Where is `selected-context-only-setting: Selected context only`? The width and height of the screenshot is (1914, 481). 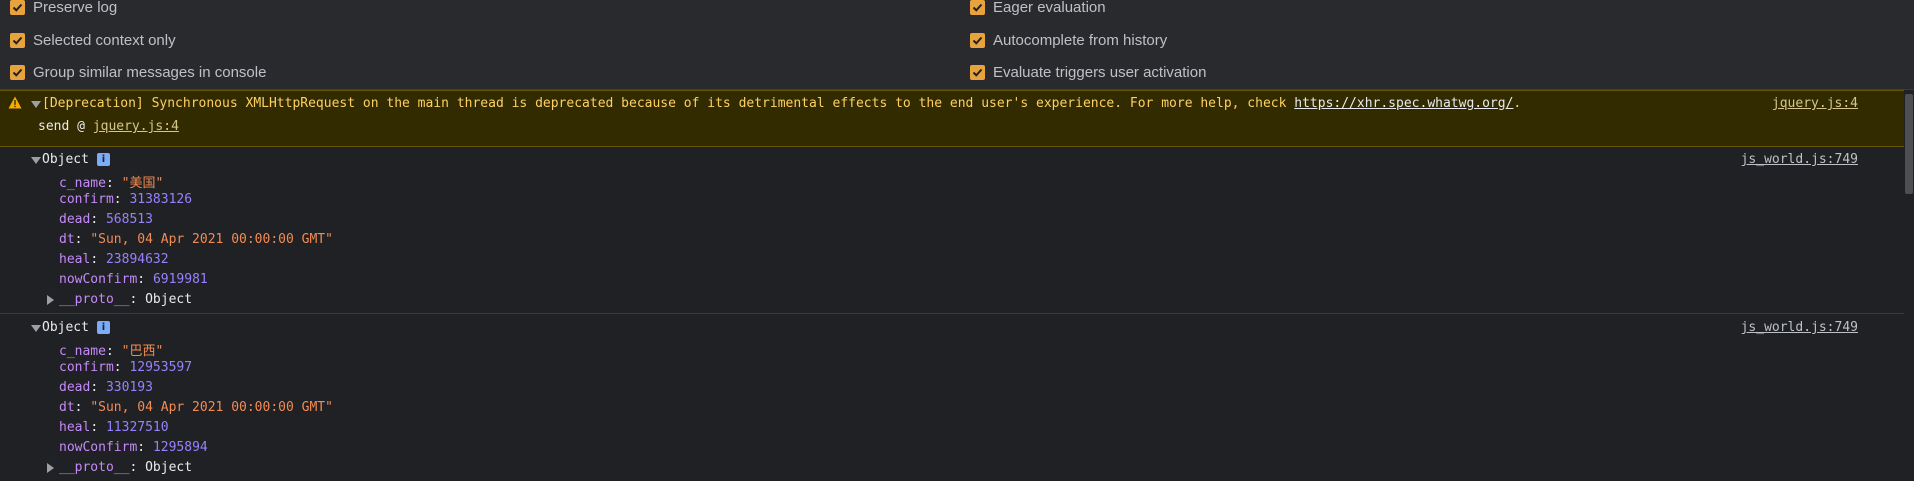 selected-context-only-setting: Selected context only is located at coordinates (93, 40).